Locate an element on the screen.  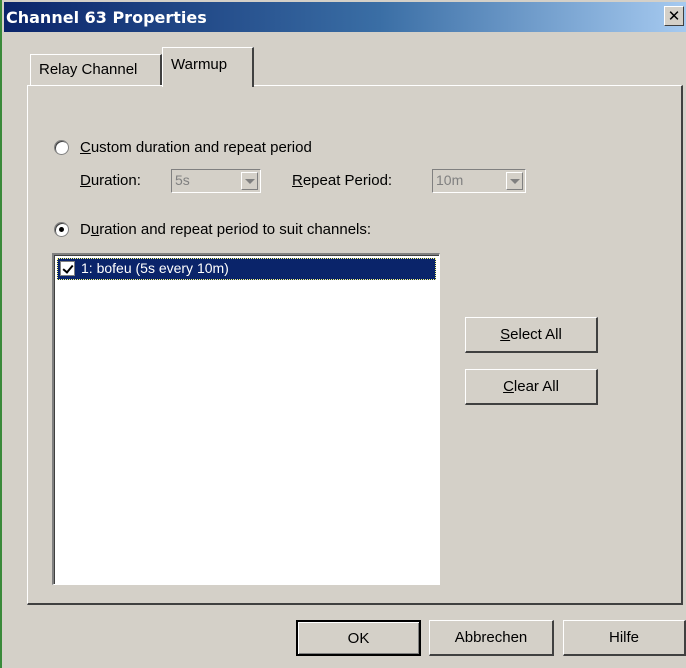
tab-label: Relay Channel is located at coordinates (88, 69).